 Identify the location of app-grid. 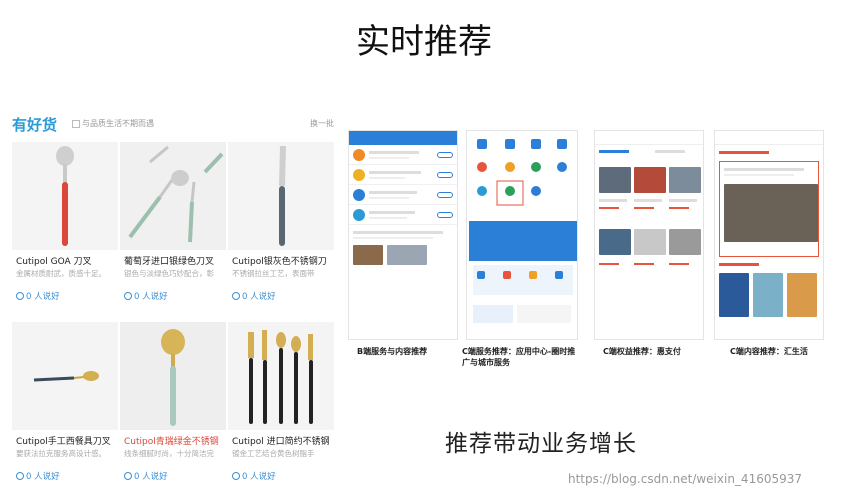
(522, 176).